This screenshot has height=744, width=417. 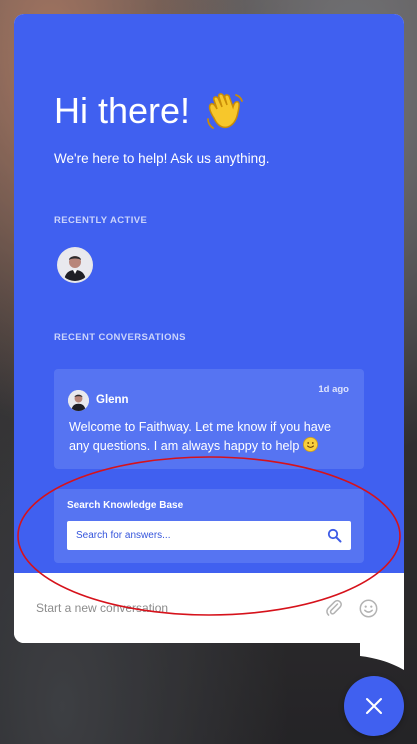 What do you see at coordinates (334, 535) in the screenshot?
I see `search-icon` at bounding box center [334, 535].